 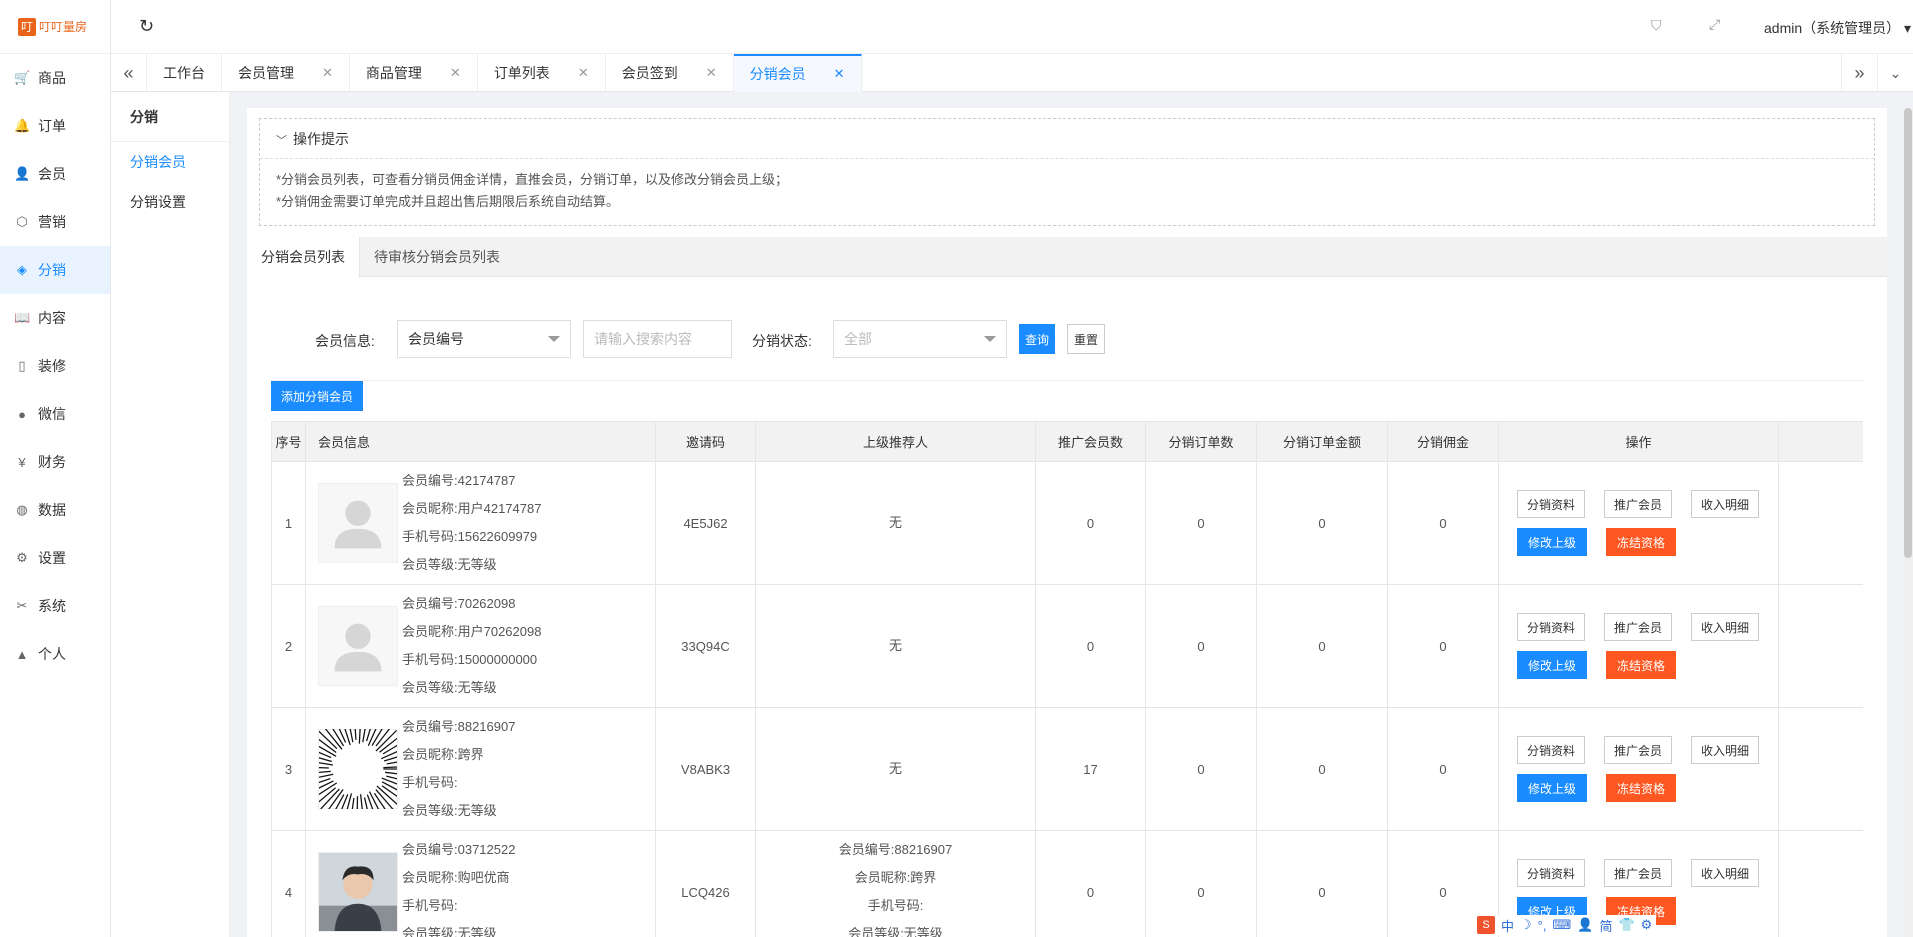 What do you see at coordinates (1605, 925) in the screenshot?
I see `ime-item-icon: 简` at bounding box center [1605, 925].